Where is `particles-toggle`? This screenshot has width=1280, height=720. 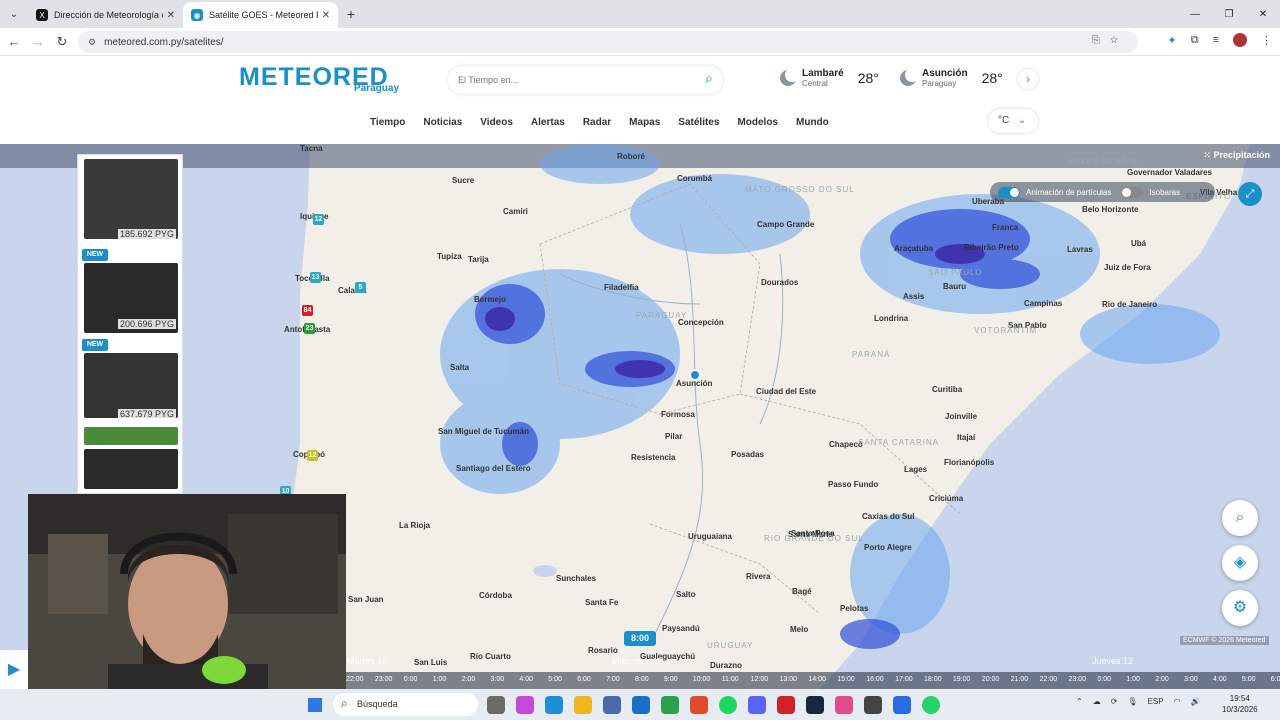 particles-toggle is located at coordinates (1009, 192).